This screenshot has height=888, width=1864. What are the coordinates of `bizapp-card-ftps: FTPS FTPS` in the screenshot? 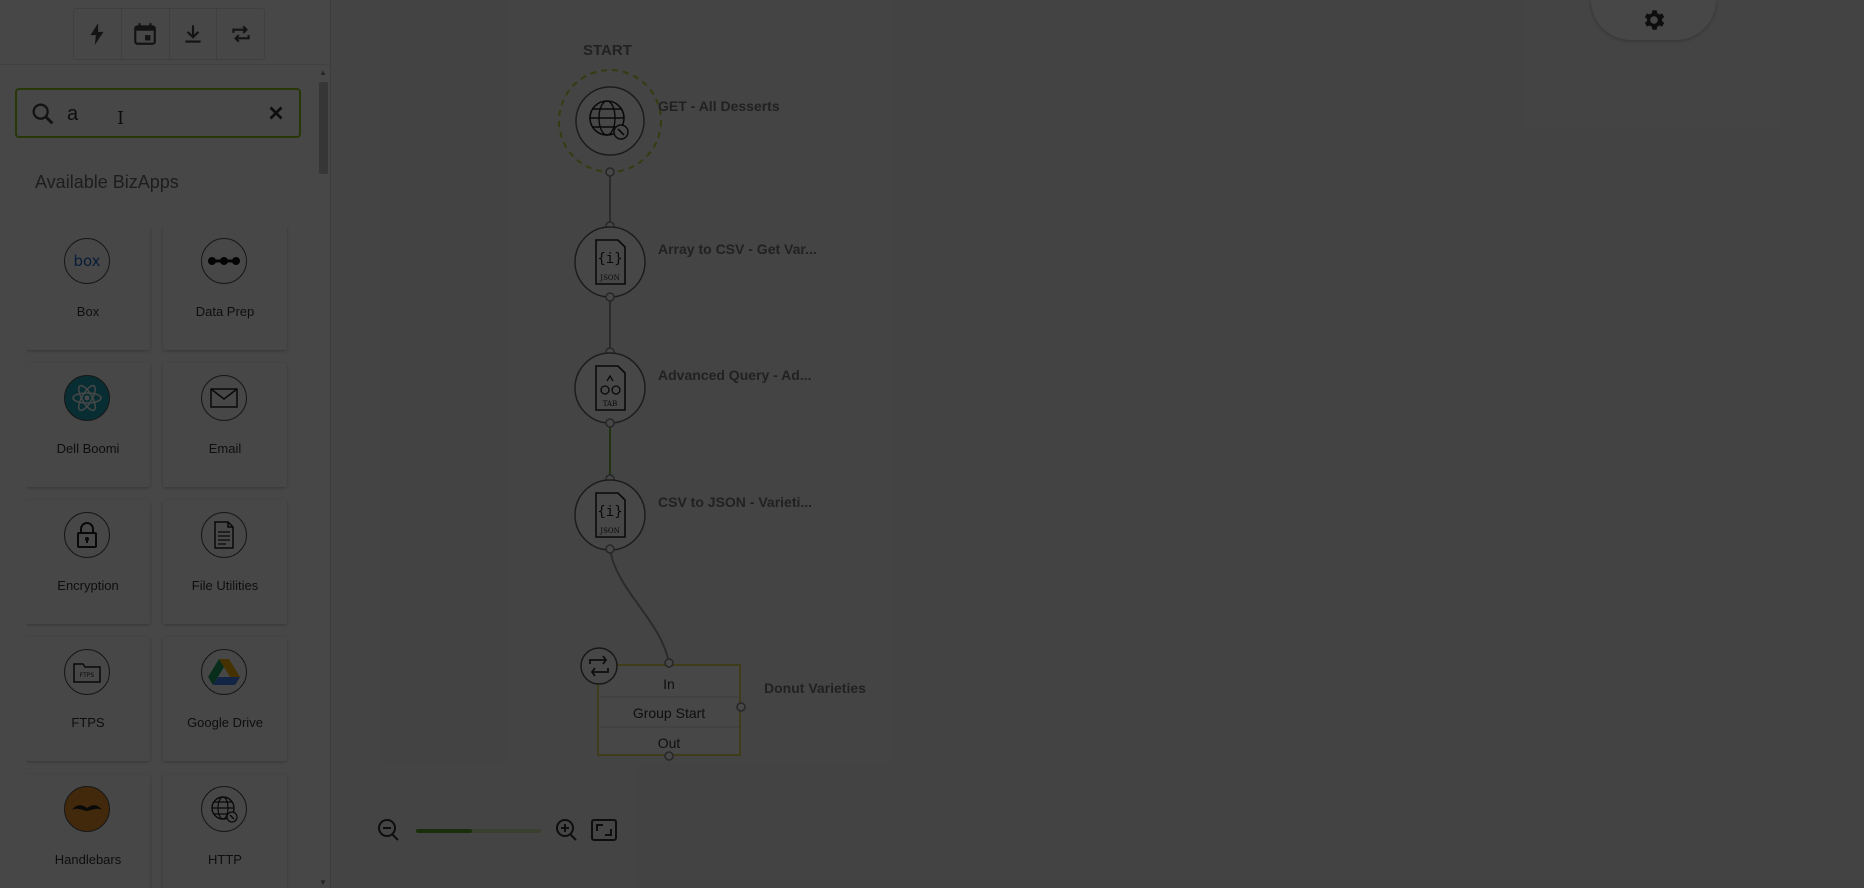 It's located at (88, 699).